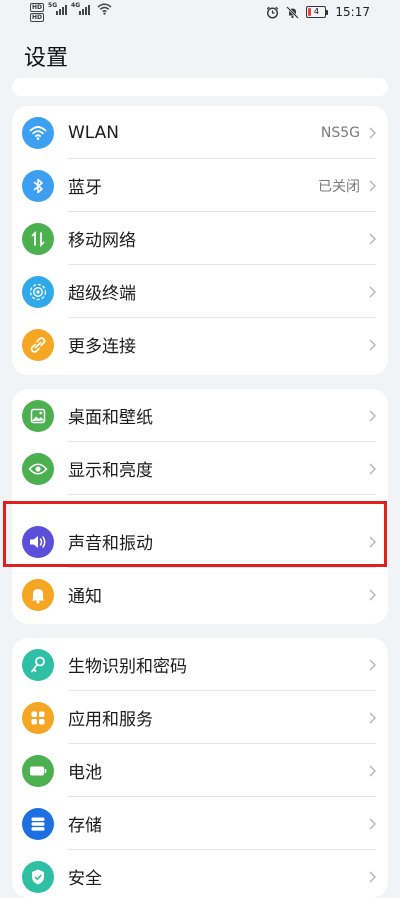 This screenshot has height=898, width=400. What do you see at coordinates (38, 717) in the screenshot?
I see `apps-icon` at bounding box center [38, 717].